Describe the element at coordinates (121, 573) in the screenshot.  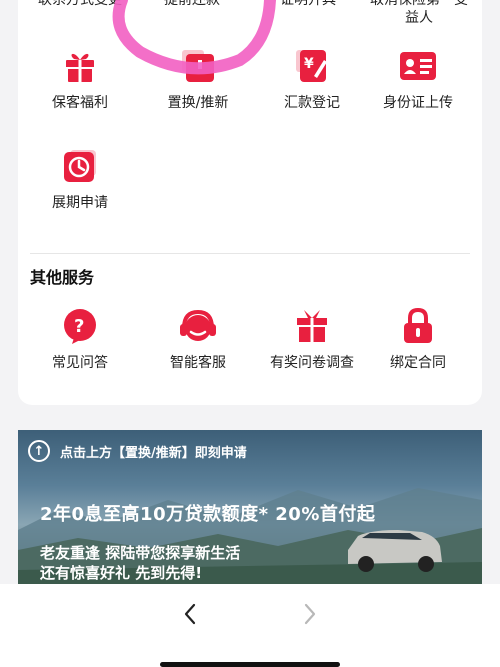
I see `banner-sub-line2: 还有惊喜好礼 先到先得!` at that location.